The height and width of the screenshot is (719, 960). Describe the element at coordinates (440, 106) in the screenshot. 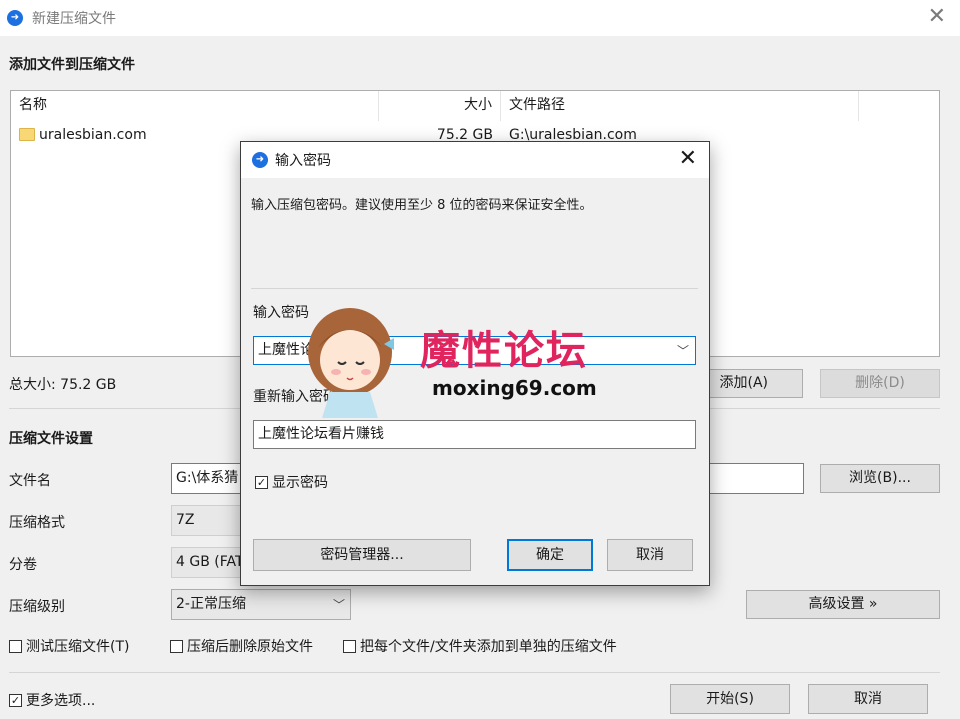

I see `column-header-size: 大小` at that location.